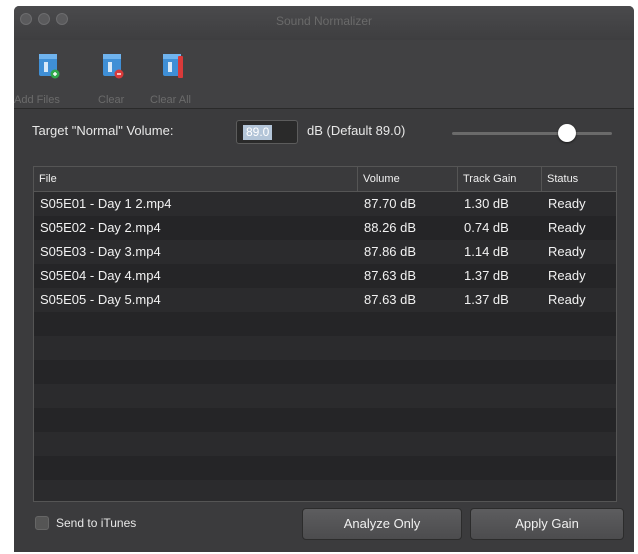 The height and width of the screenshot is (554, 638). What do you see at coordinates (100, 275) in the screenshot?
I see `file-cell: S05E04 - Day 4.mp4` at bounding box center [100, 275].